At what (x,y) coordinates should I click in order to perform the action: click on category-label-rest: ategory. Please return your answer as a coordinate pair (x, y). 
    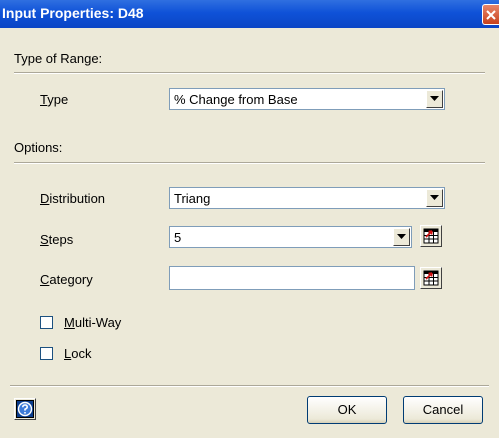
    Looking at the image, I should click on (71, 279).